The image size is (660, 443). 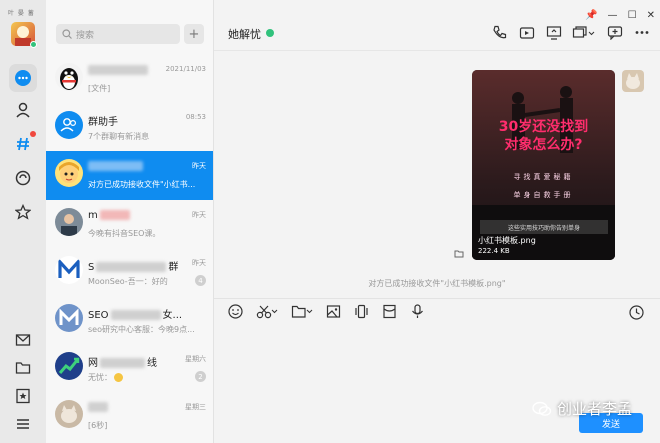 I want to click on close-icon: ✕, so click(x=651, y=15).